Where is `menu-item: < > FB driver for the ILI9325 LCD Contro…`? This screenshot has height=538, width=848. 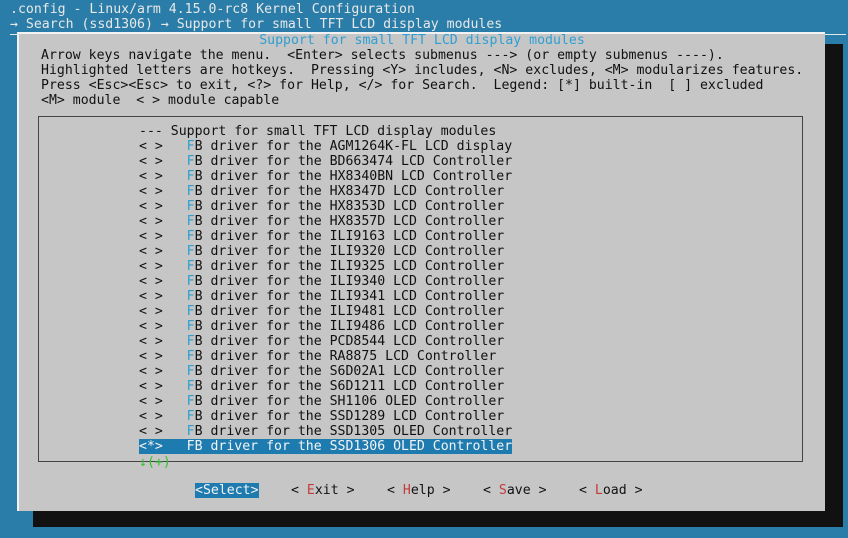
menu-item: < > FB driver for the ILI9325 LCD Contro… is located at coordinates (325, 266).